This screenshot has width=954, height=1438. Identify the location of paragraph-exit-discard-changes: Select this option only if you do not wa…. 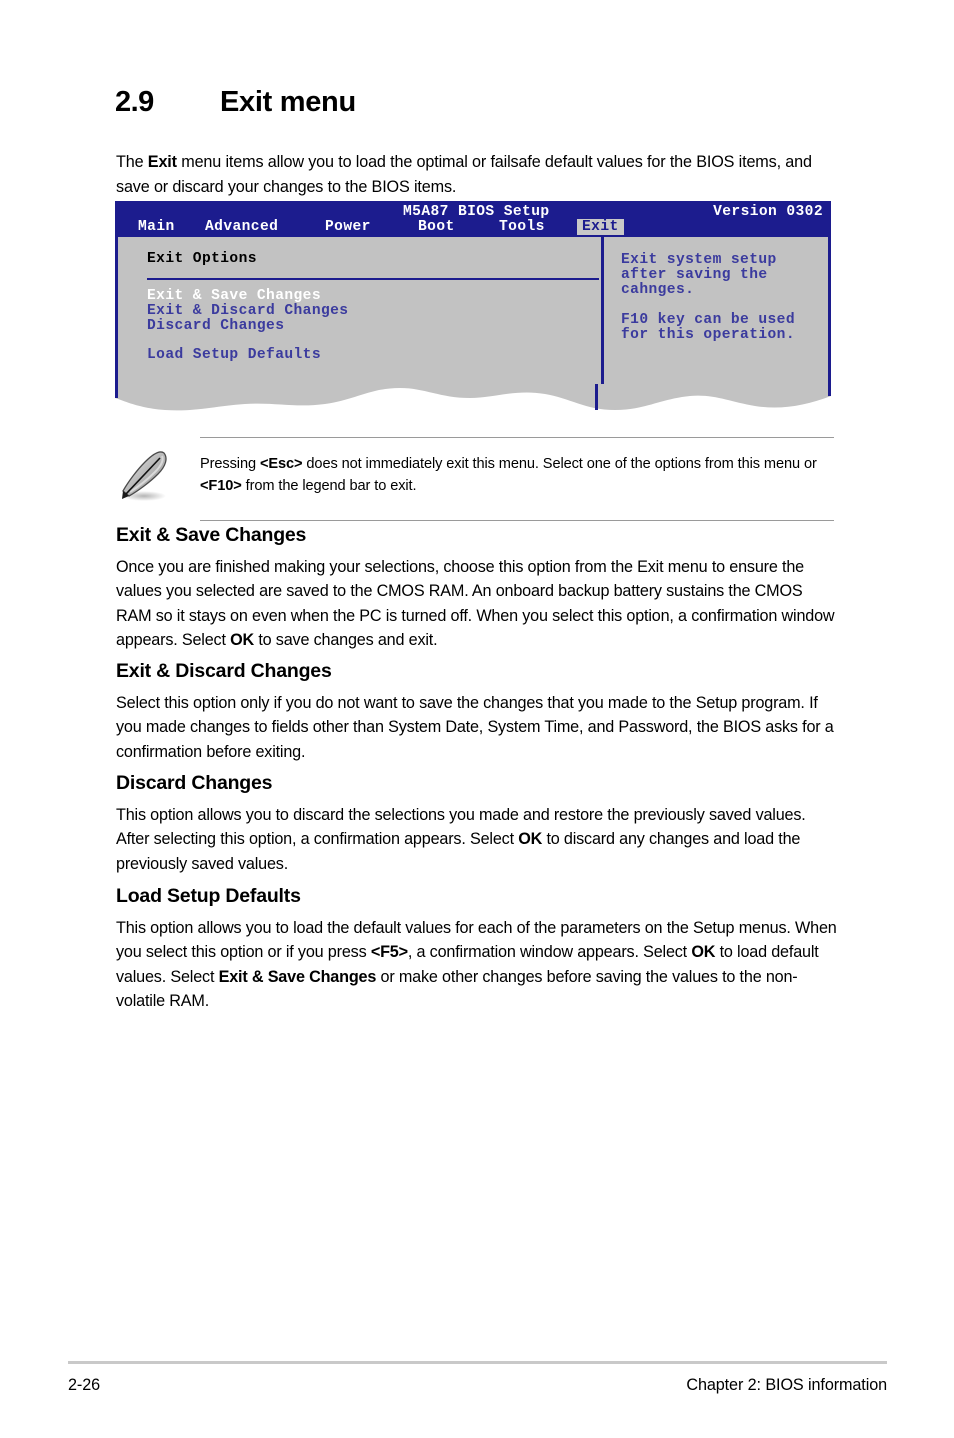
(477, 727).